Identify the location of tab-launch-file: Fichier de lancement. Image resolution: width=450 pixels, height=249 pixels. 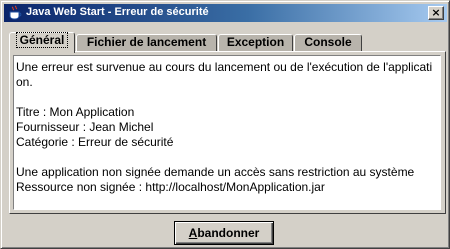
(146, 42).